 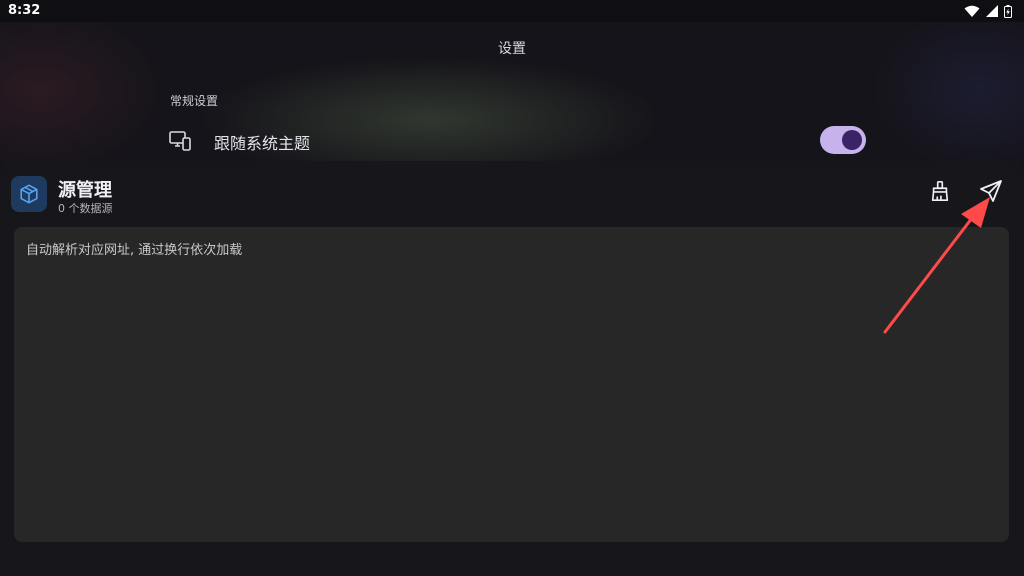 I want to click on follow-system-theme-label: 跟随系统主题, so click(x=262, y=143).